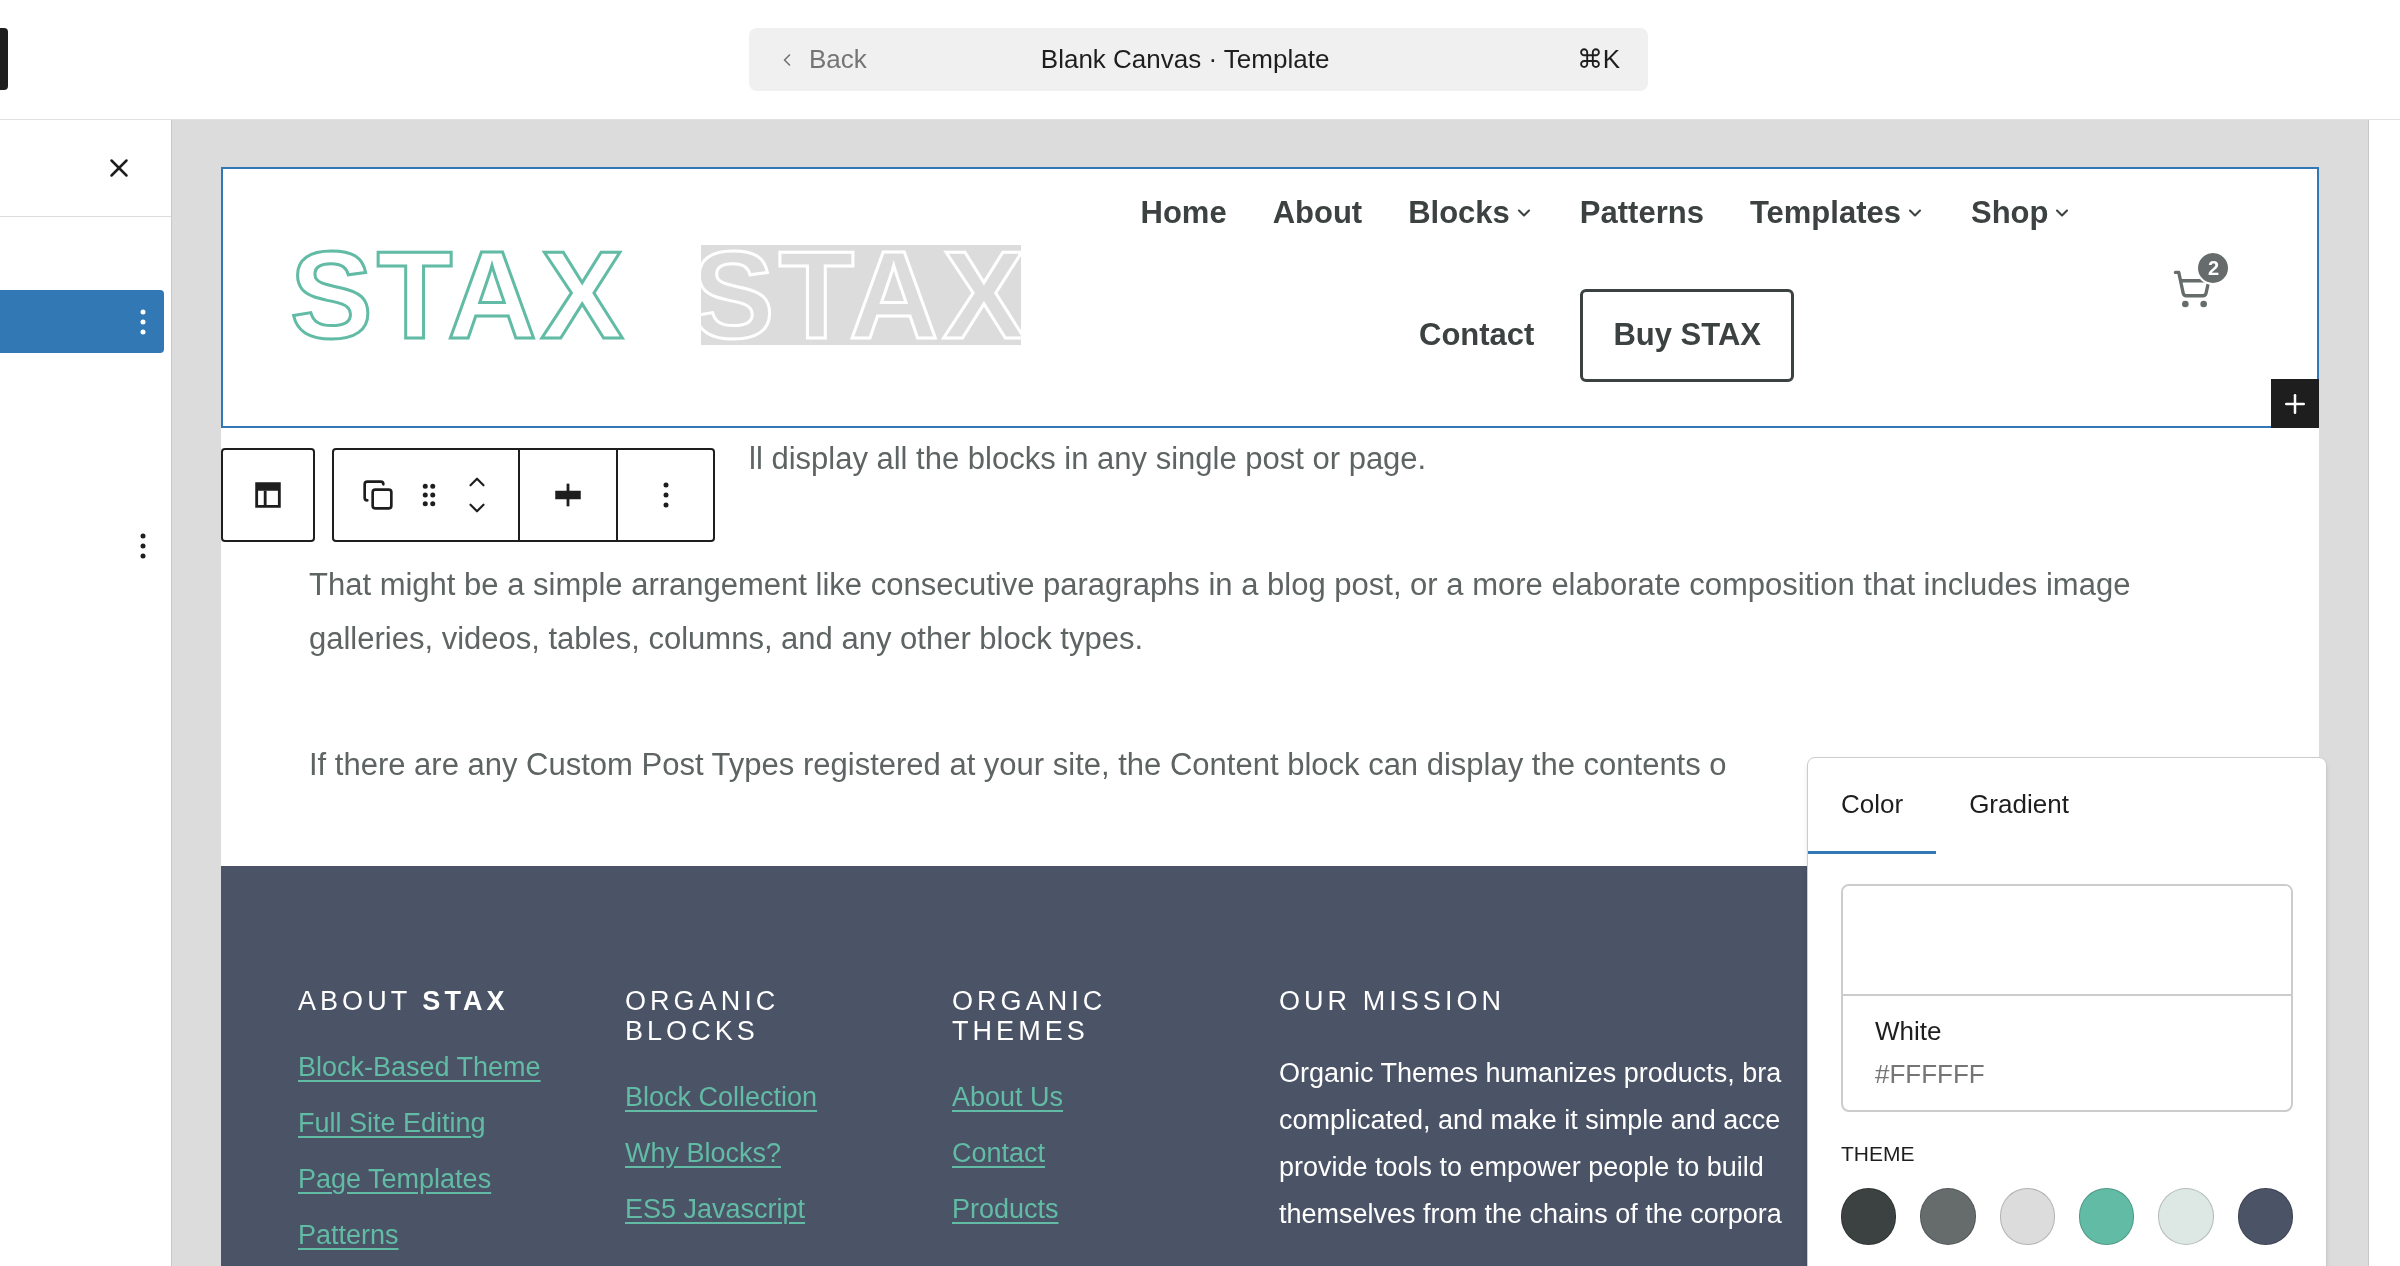 This screenshot has width=2400, height=1266. What do you see at coordinates (1598, 59) in the screenshot?
I see `shortcut-hint: ⌘K` at bounding box center [1598, 59].